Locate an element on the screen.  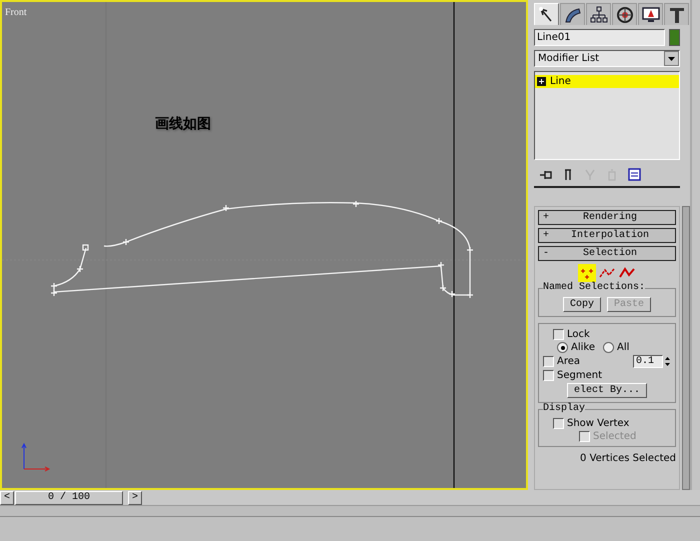
viewport-label: Front is located at coordinates (16, 12).